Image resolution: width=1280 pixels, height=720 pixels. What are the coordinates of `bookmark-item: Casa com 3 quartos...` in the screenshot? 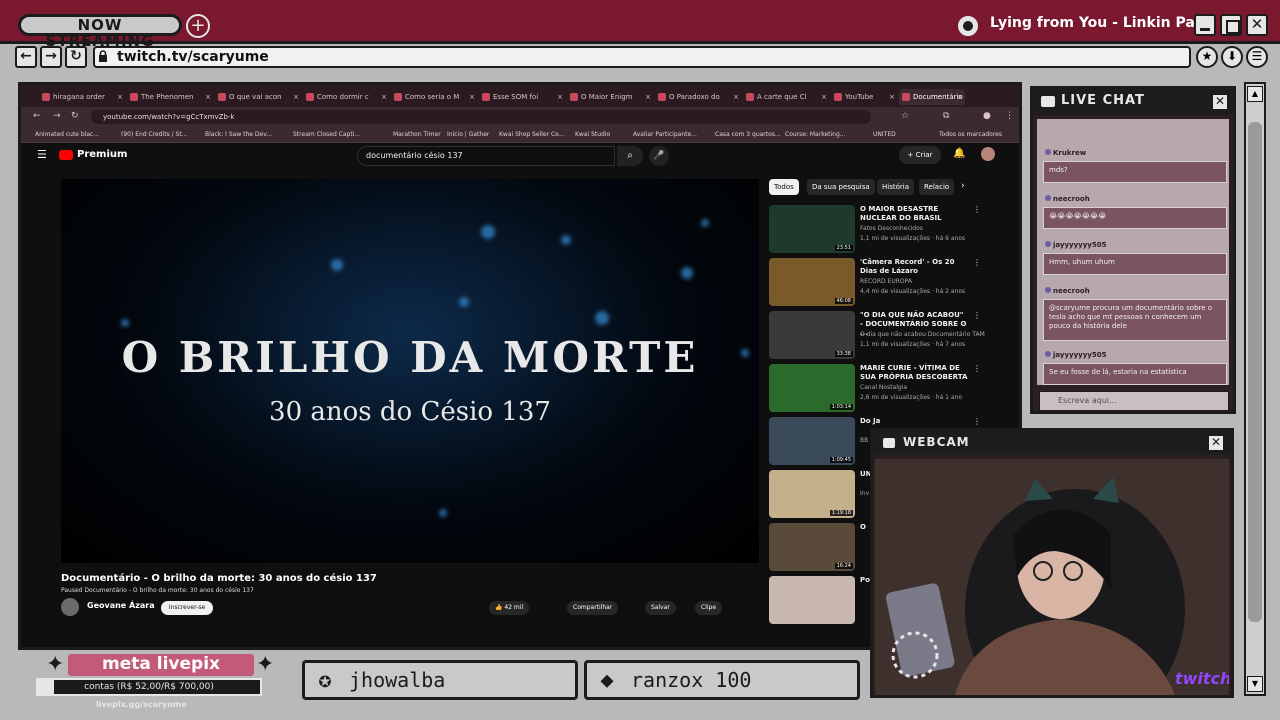 It's located at (748, 135).